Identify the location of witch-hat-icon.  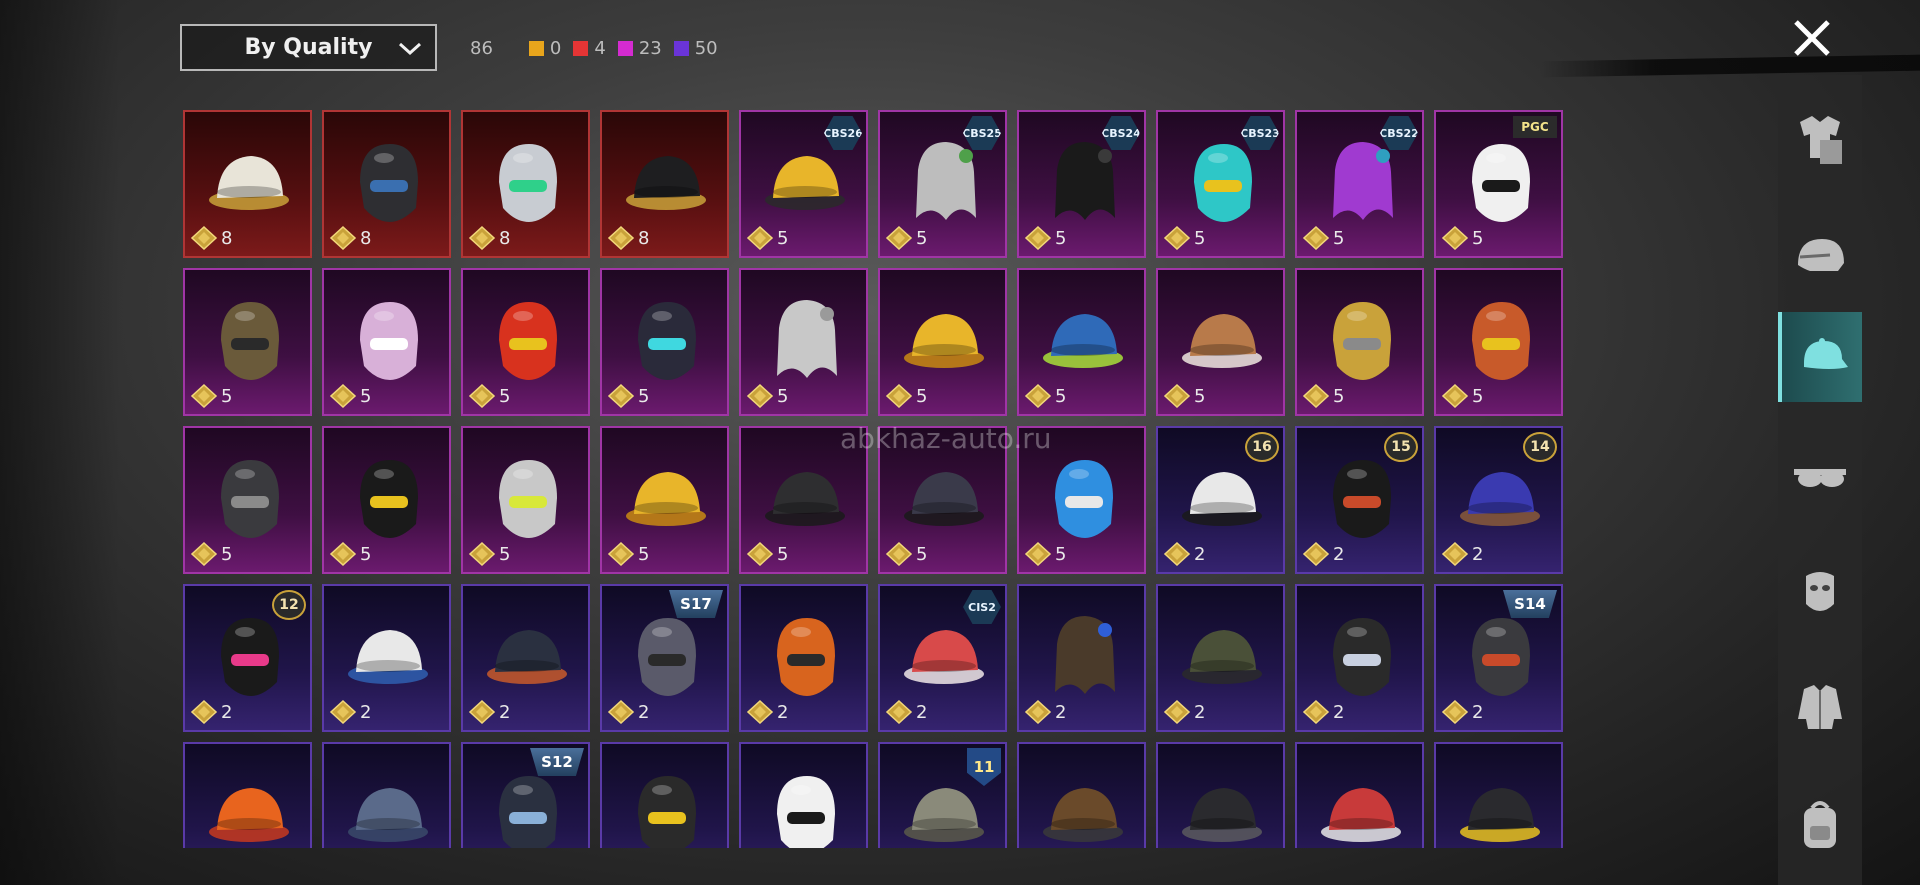
(805, 499).